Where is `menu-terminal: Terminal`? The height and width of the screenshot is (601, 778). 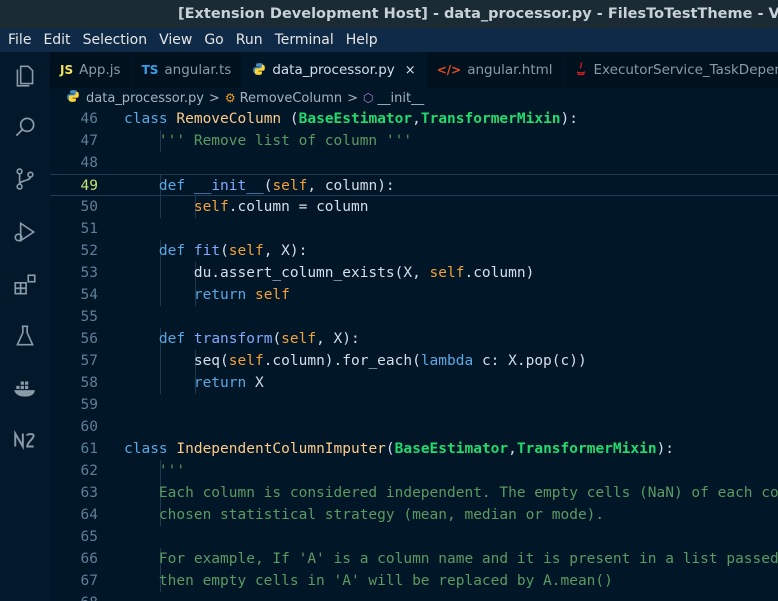
menu-terminal: Terminal is located at coordinates (304, 40).